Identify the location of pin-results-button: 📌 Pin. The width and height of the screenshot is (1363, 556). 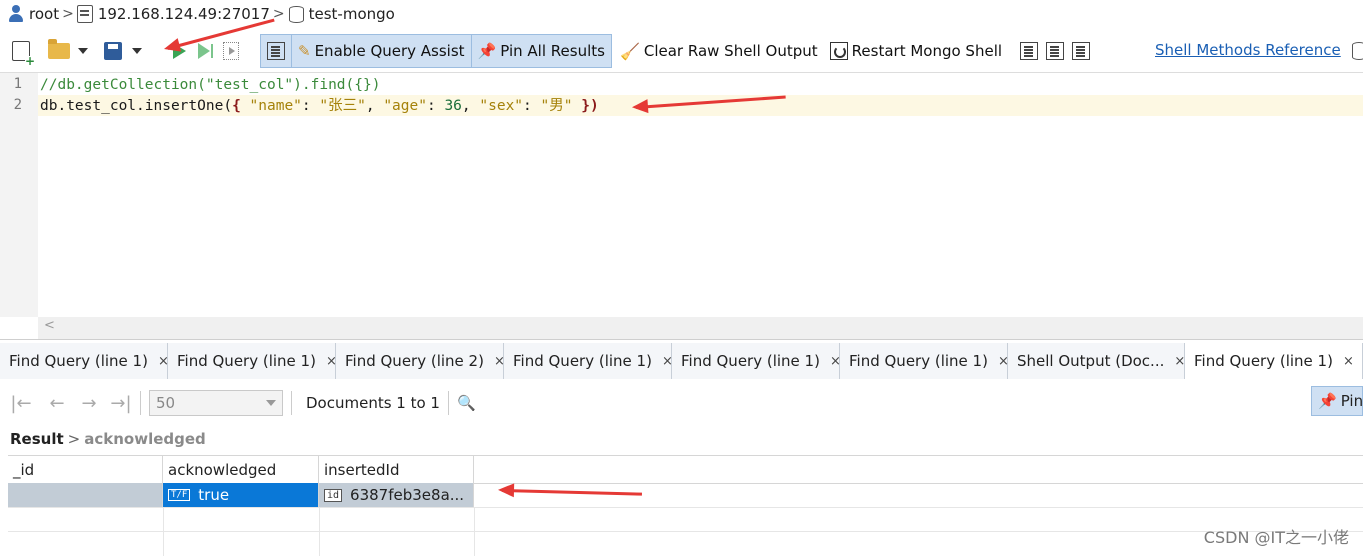
(1337, 401).